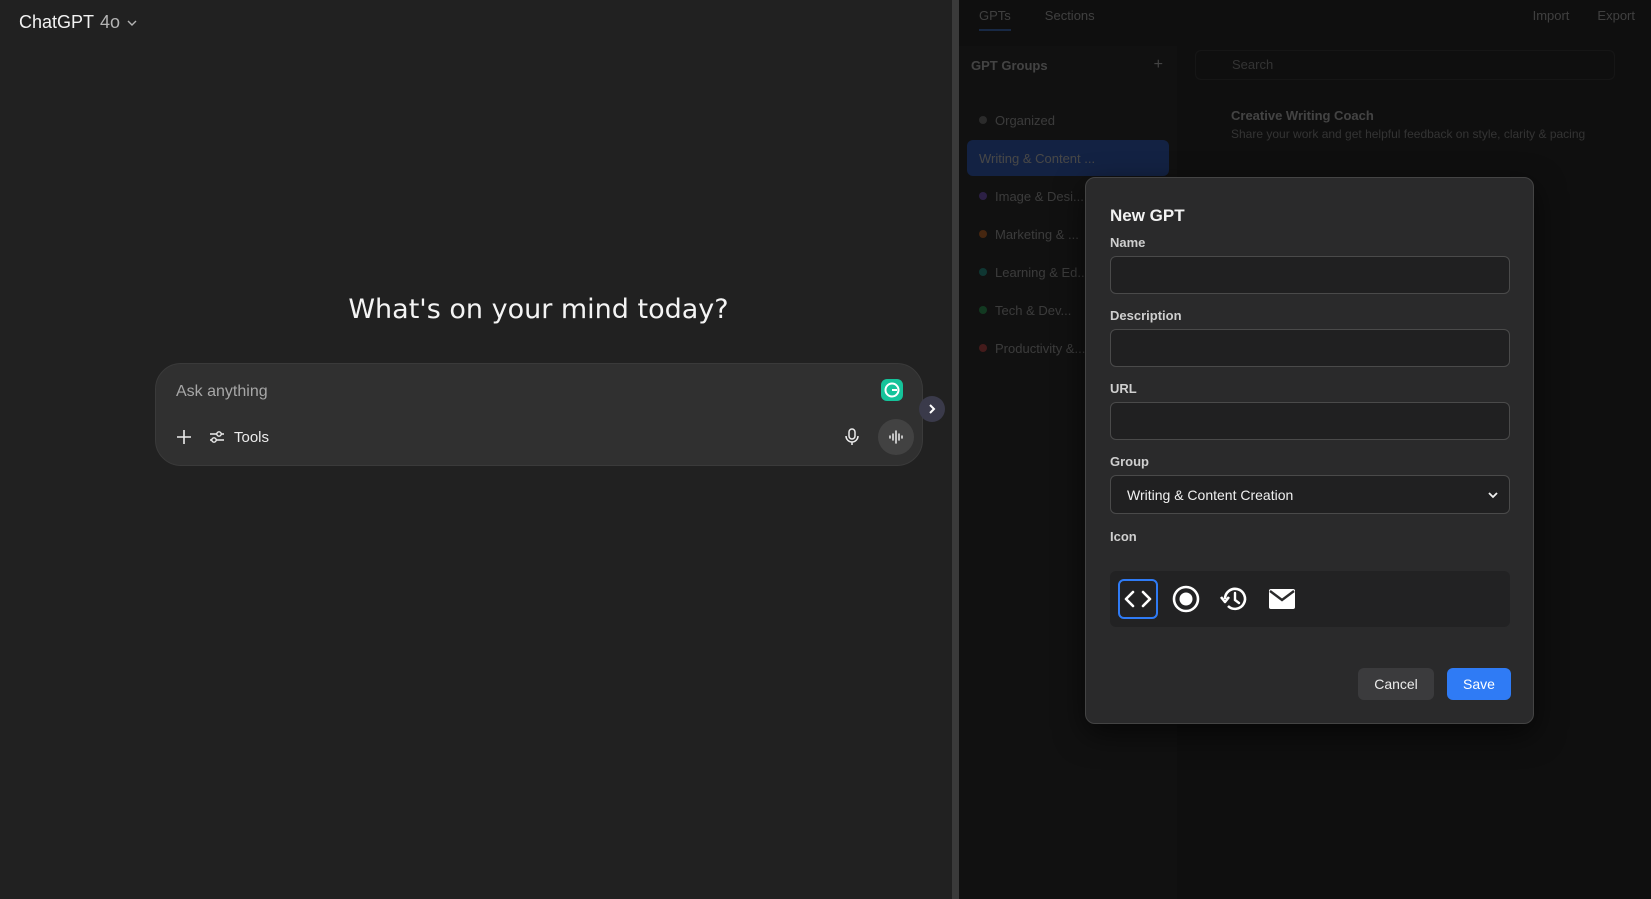 This screenshot has width=1651, height=899. I want to click on icon-option-history, so click(1234, 599).